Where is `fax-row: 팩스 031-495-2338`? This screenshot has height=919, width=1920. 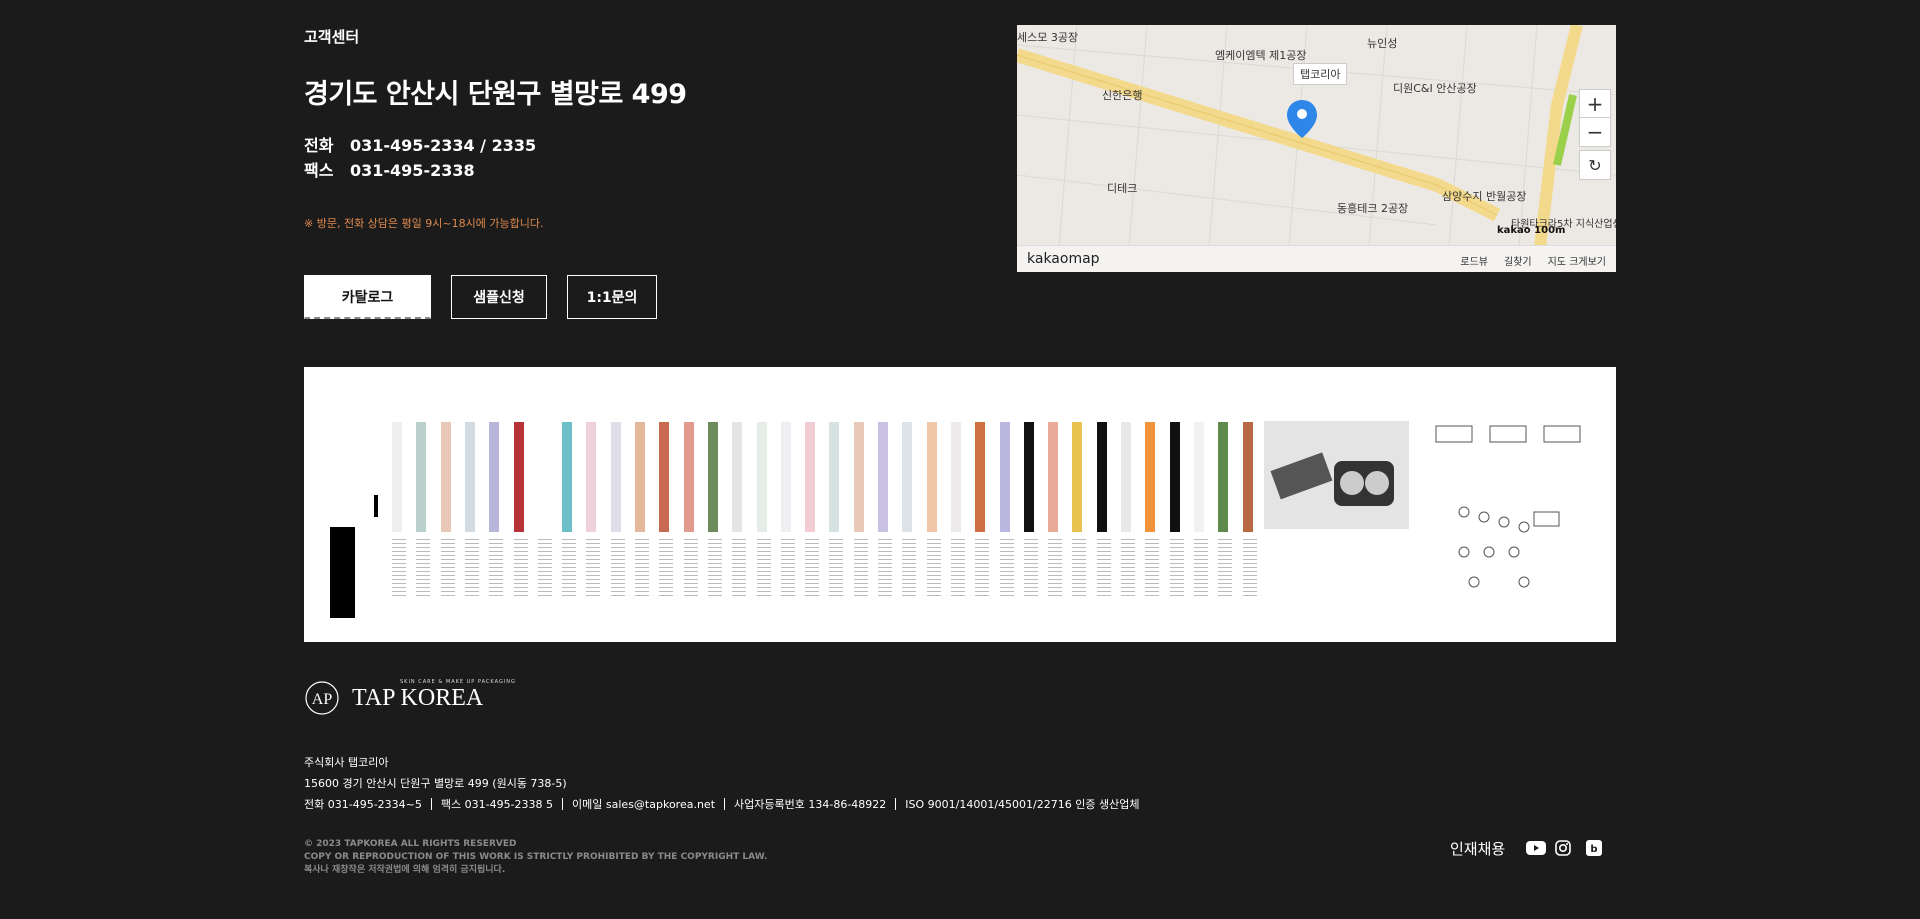 fax-row: 팩스 031-495-2338 is located at coordinates (389, 169).